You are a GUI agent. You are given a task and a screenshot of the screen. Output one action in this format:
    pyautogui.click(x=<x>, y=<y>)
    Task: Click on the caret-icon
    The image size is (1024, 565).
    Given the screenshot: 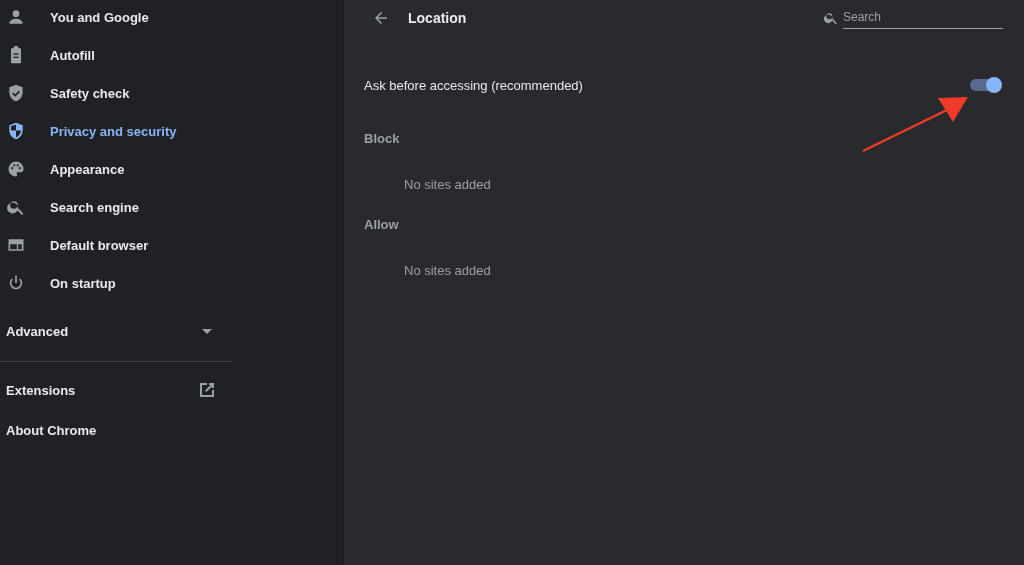 What is the action you would take?
    pyautogui.click(x=207, y=331)
    